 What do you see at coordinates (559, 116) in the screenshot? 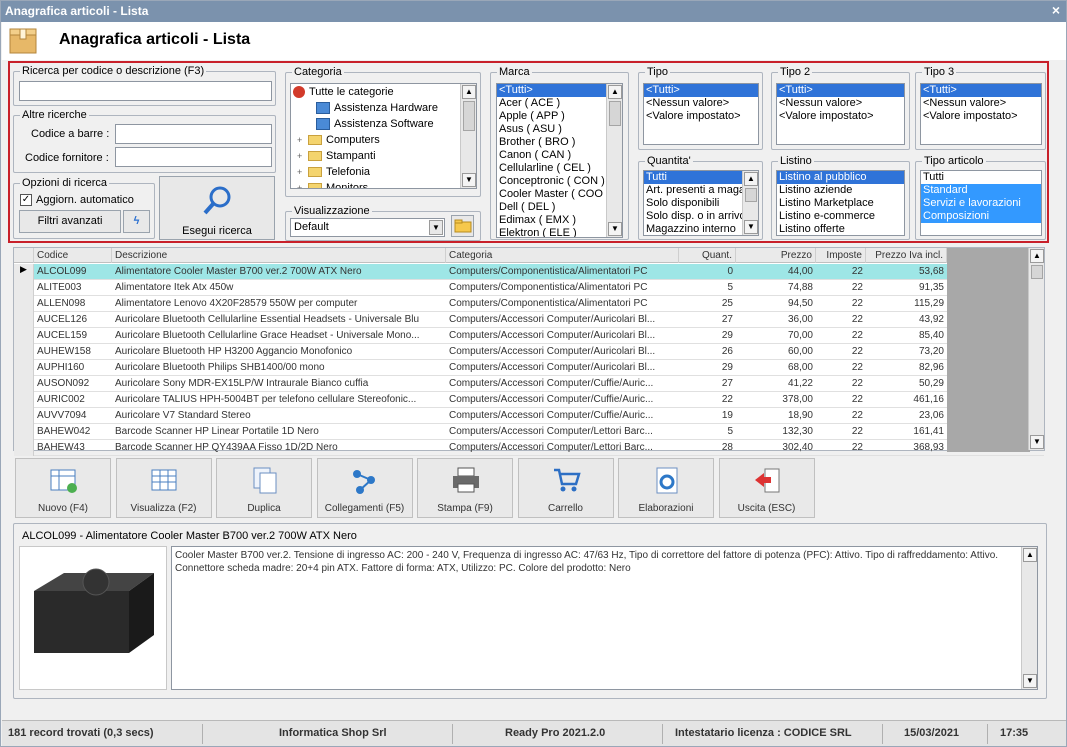
I see `list-item: Apple ( APP )` at bounding box center [559, 116].